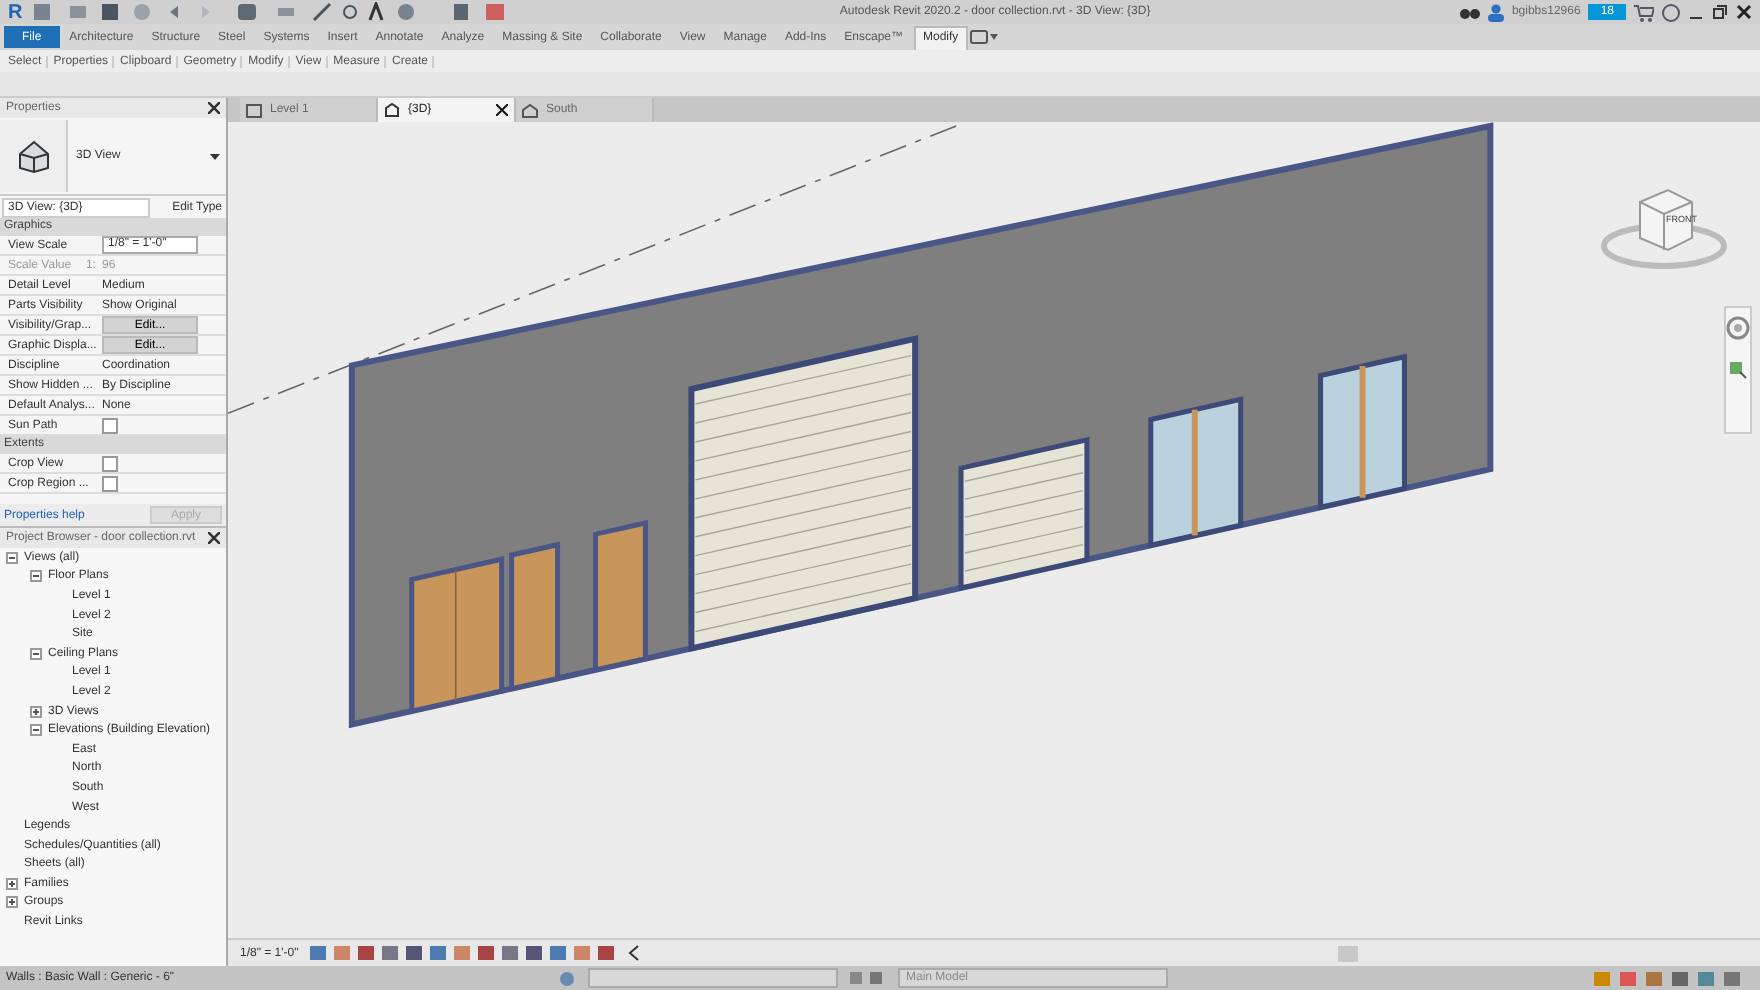 This screenshot has width=1760, height=990. I want to click on steering-wheel-icon, so click(1738, 328).